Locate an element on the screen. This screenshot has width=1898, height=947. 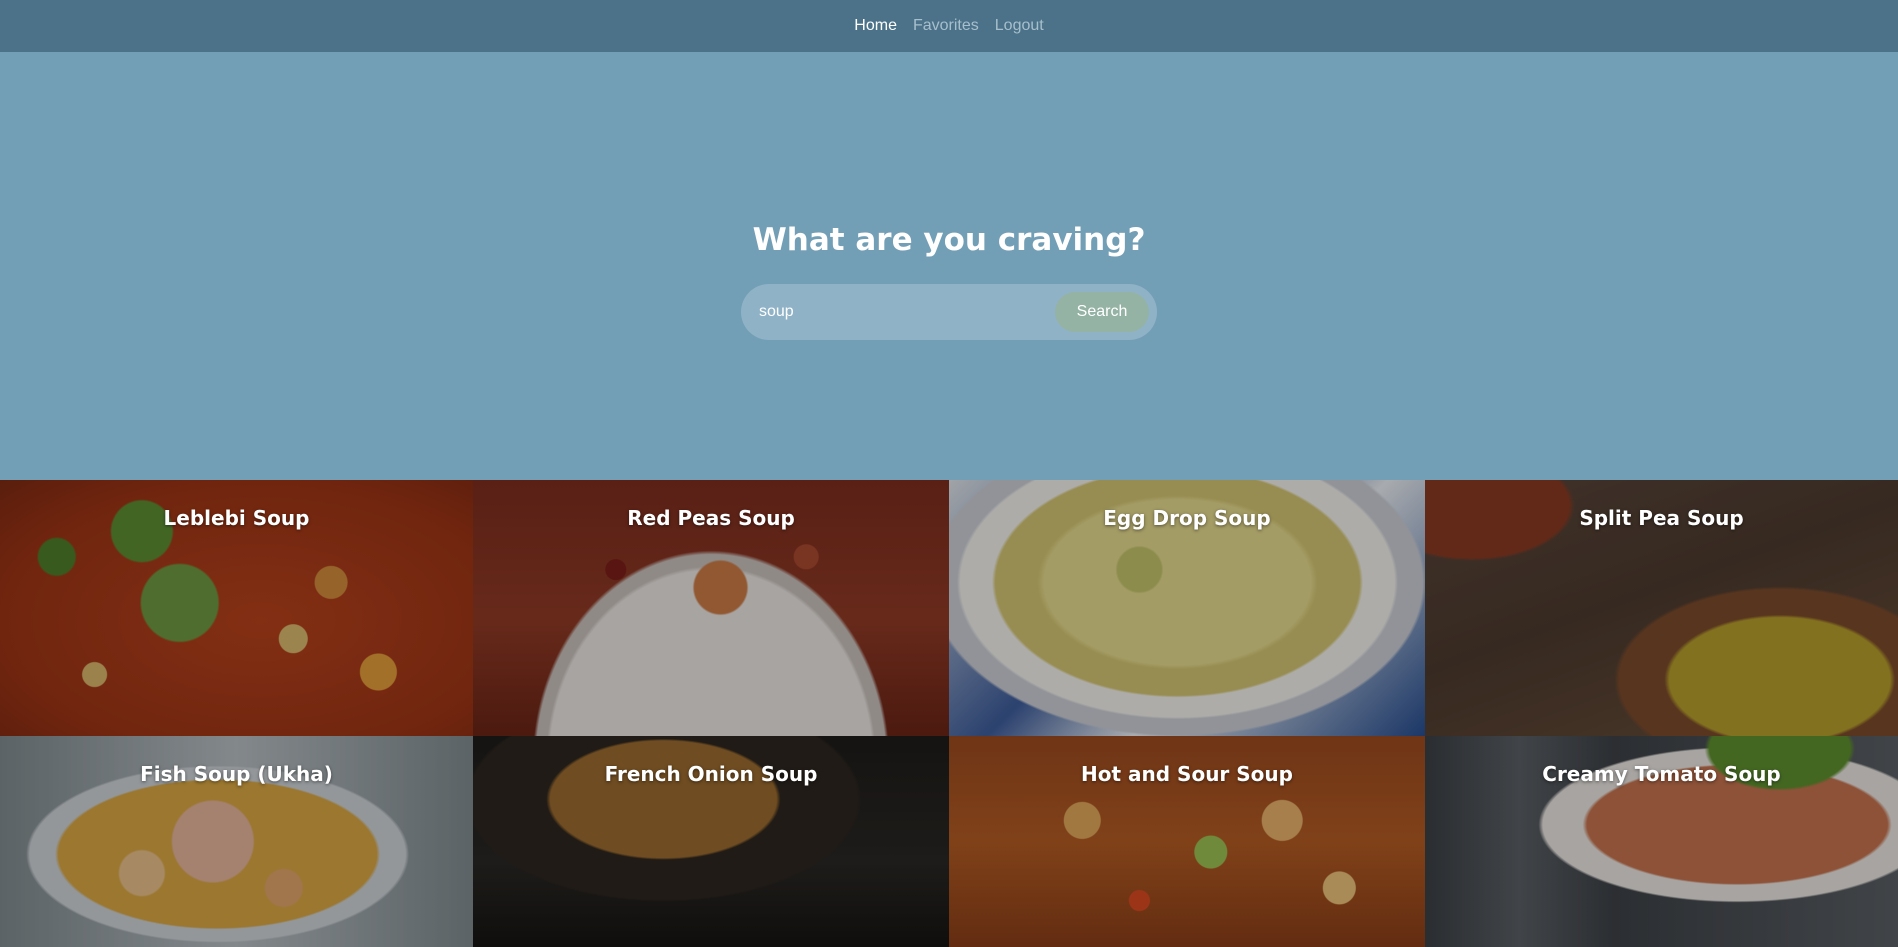
top-navbar: Home Favorites Logout is located at coordinates (949, 26).